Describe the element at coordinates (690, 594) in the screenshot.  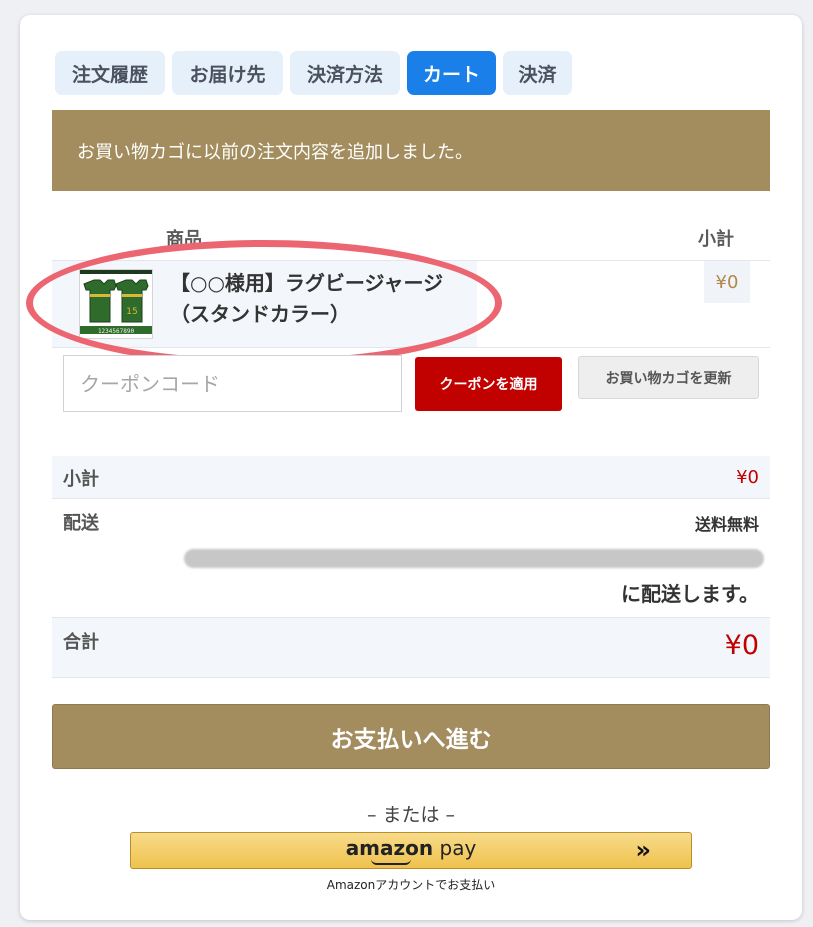
I see `shipping-destination-note: に配送します。` at that location.